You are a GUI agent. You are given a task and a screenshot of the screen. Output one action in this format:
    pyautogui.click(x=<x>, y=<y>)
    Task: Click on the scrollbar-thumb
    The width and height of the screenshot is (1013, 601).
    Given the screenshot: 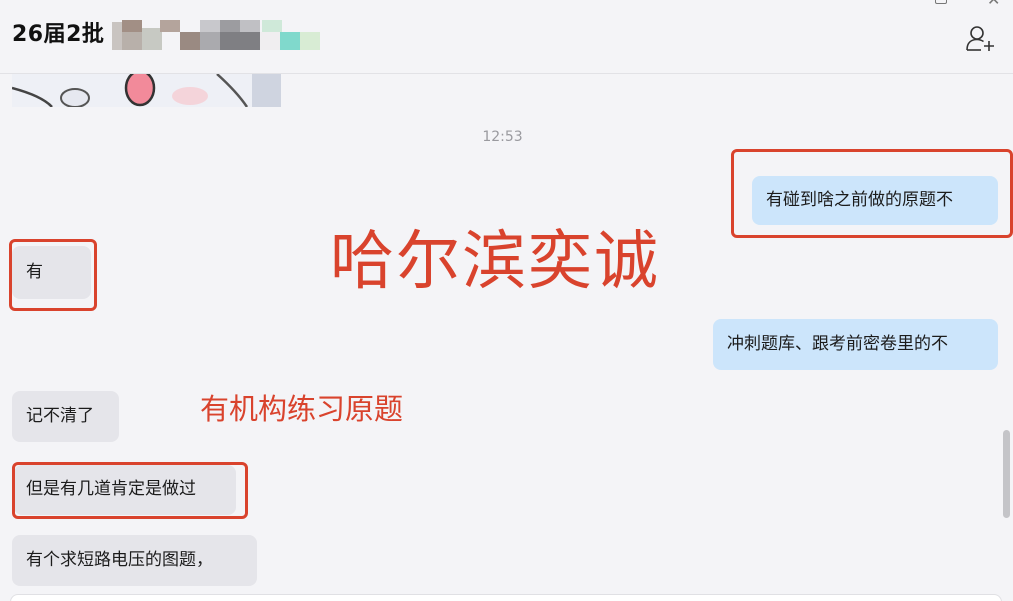 What is the action you would take?
    pyautogui.click(x=1006, y=474)
    